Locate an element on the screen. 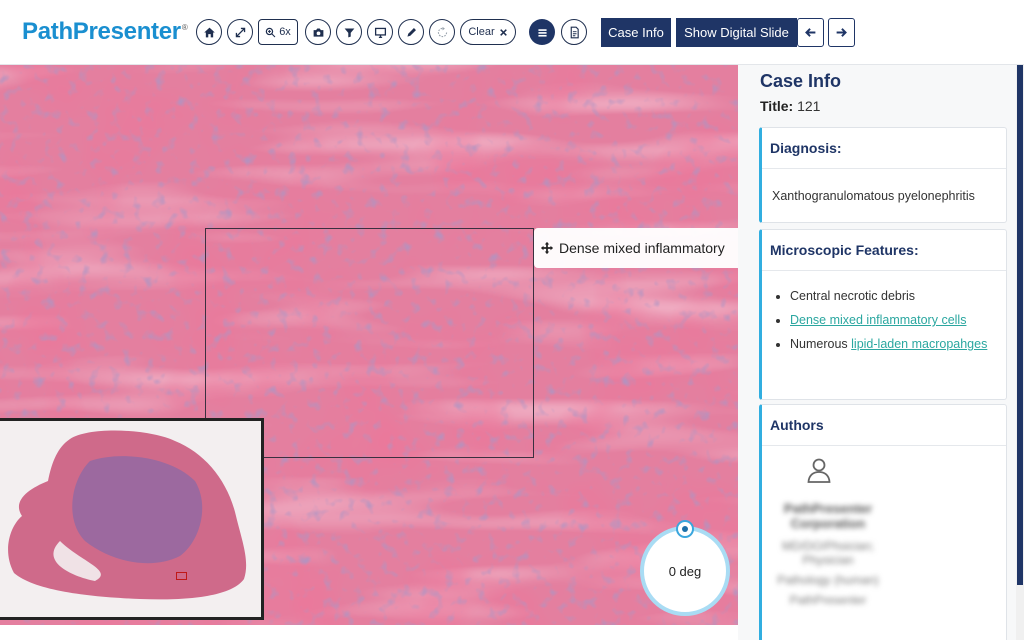 The height and width of the screenshot is (640, 1024). microscopic-heading: Microscopic Features: is located at coordinates (884, 250).